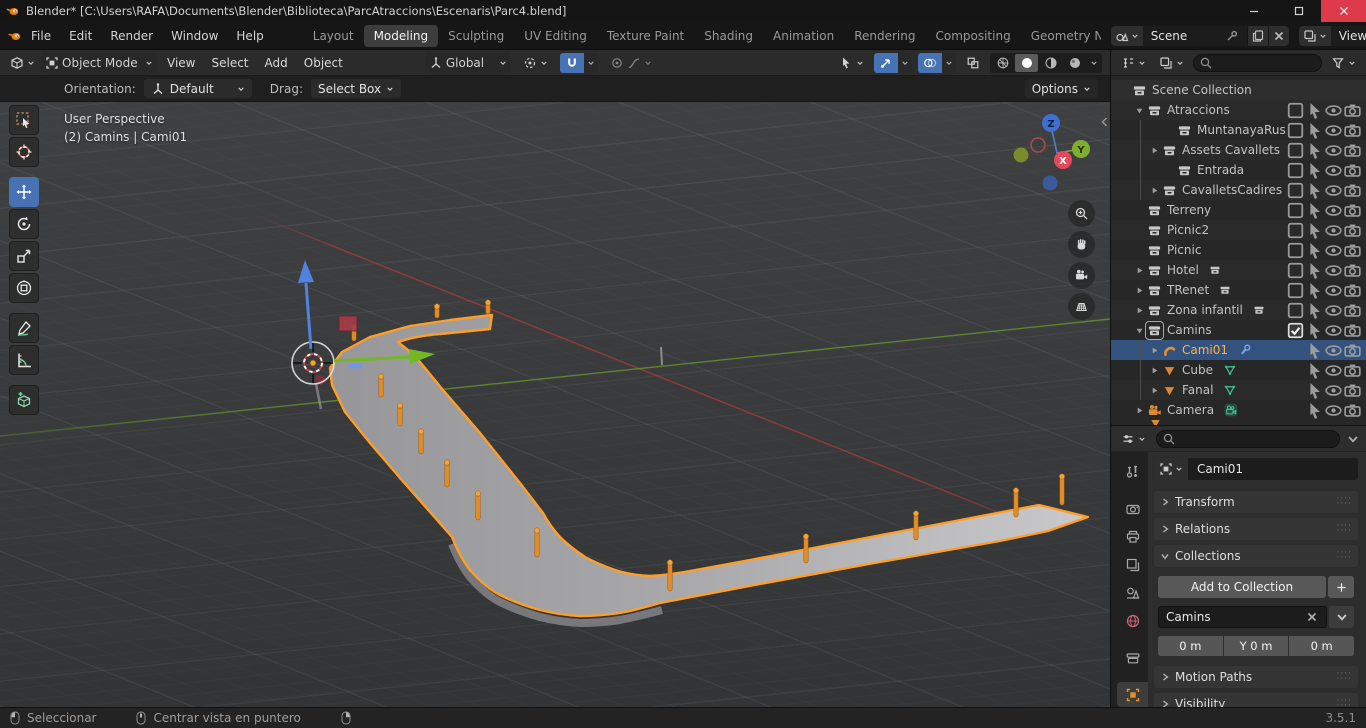 Image resolution: width=1366 pixels, height=728 pixels. I want to click on show-overlays-toggle, so click(930, 62).